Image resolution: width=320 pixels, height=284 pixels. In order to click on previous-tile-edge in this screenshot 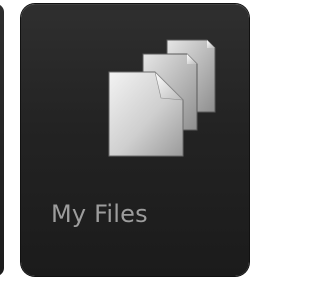, I will do `click(2, 140)`.